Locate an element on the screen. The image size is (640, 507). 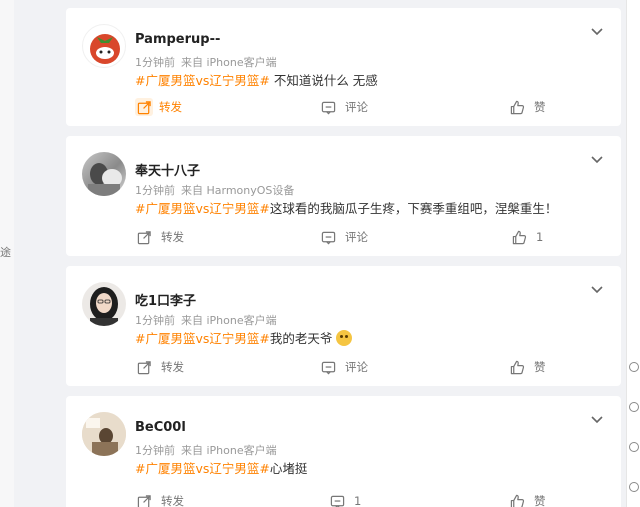
post-content: #广厦男篮vs辽宁男篮#心堵挺 is located at coordinates (221, 467).